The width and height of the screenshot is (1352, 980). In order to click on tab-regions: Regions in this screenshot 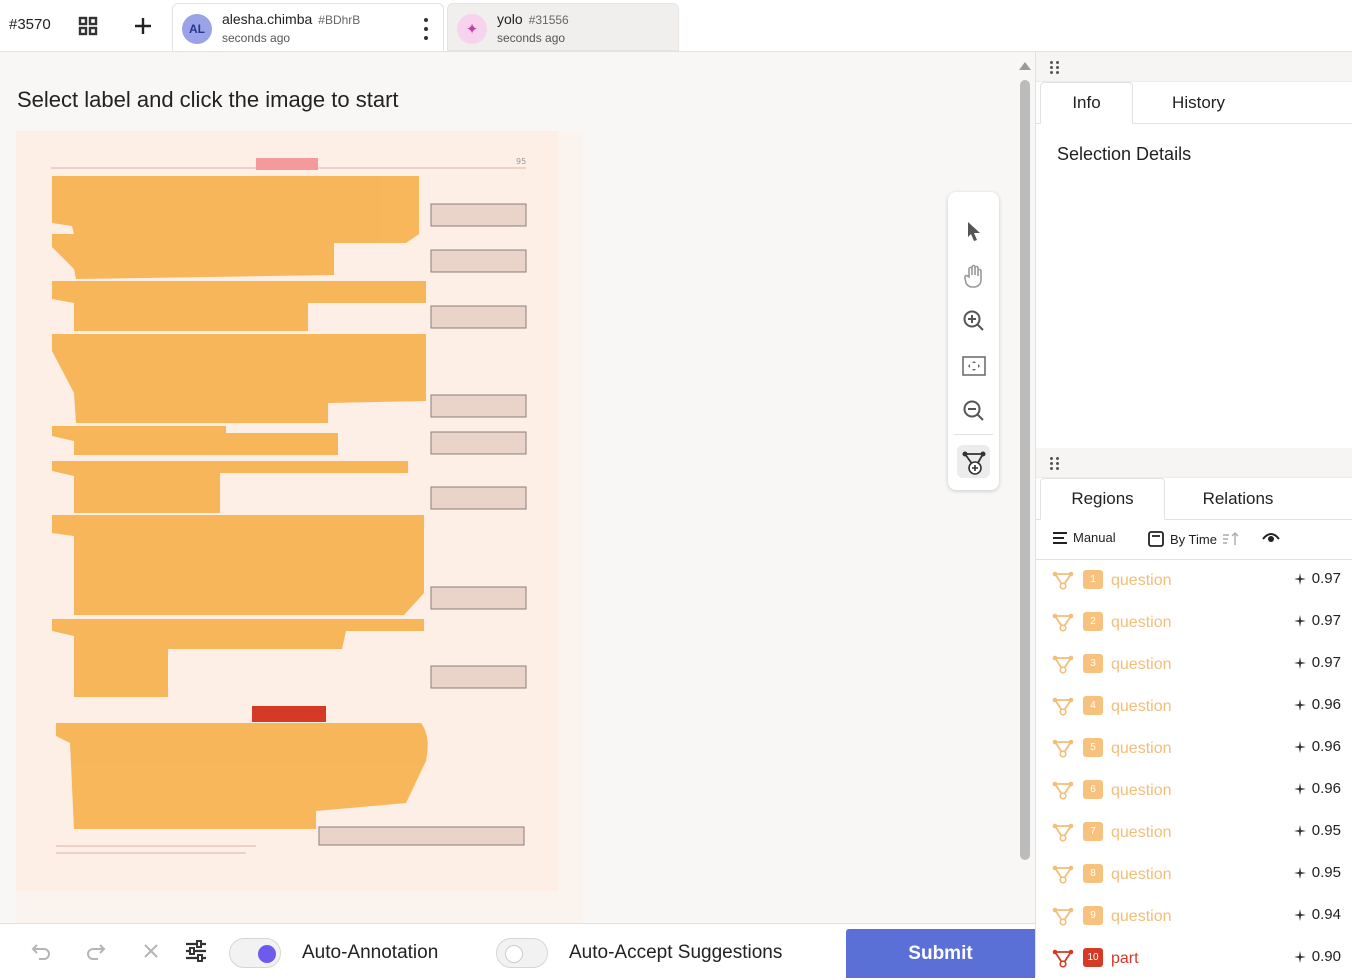, I will do `click(1102, 499)`.